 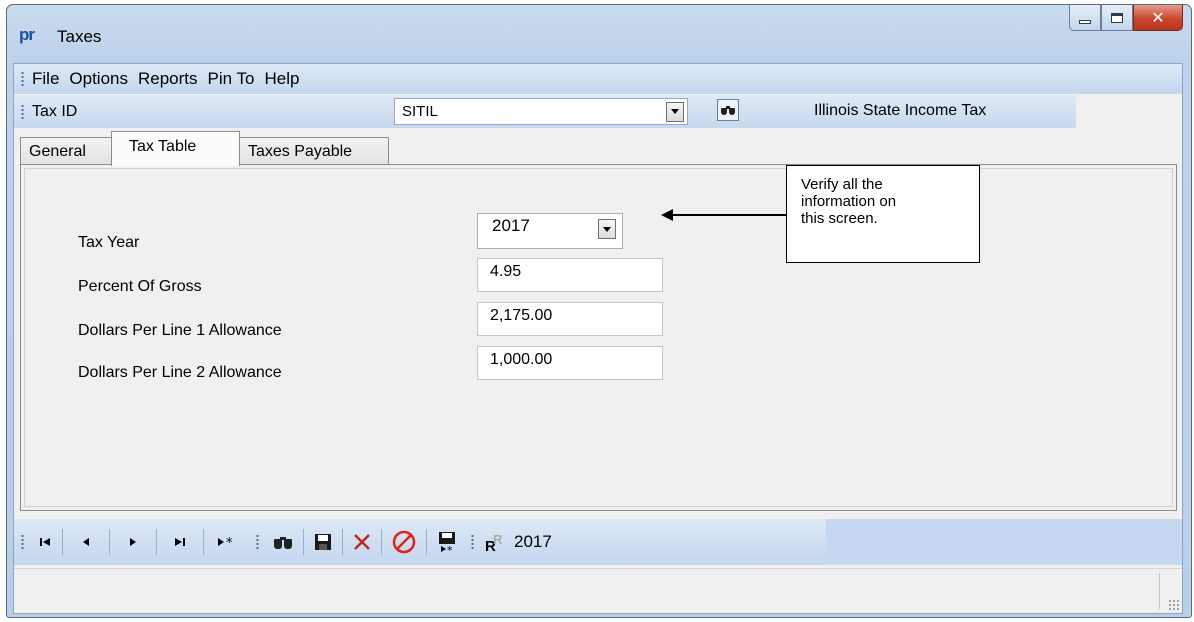 I want to click on callout-arrow, so click(x=724, y=215).